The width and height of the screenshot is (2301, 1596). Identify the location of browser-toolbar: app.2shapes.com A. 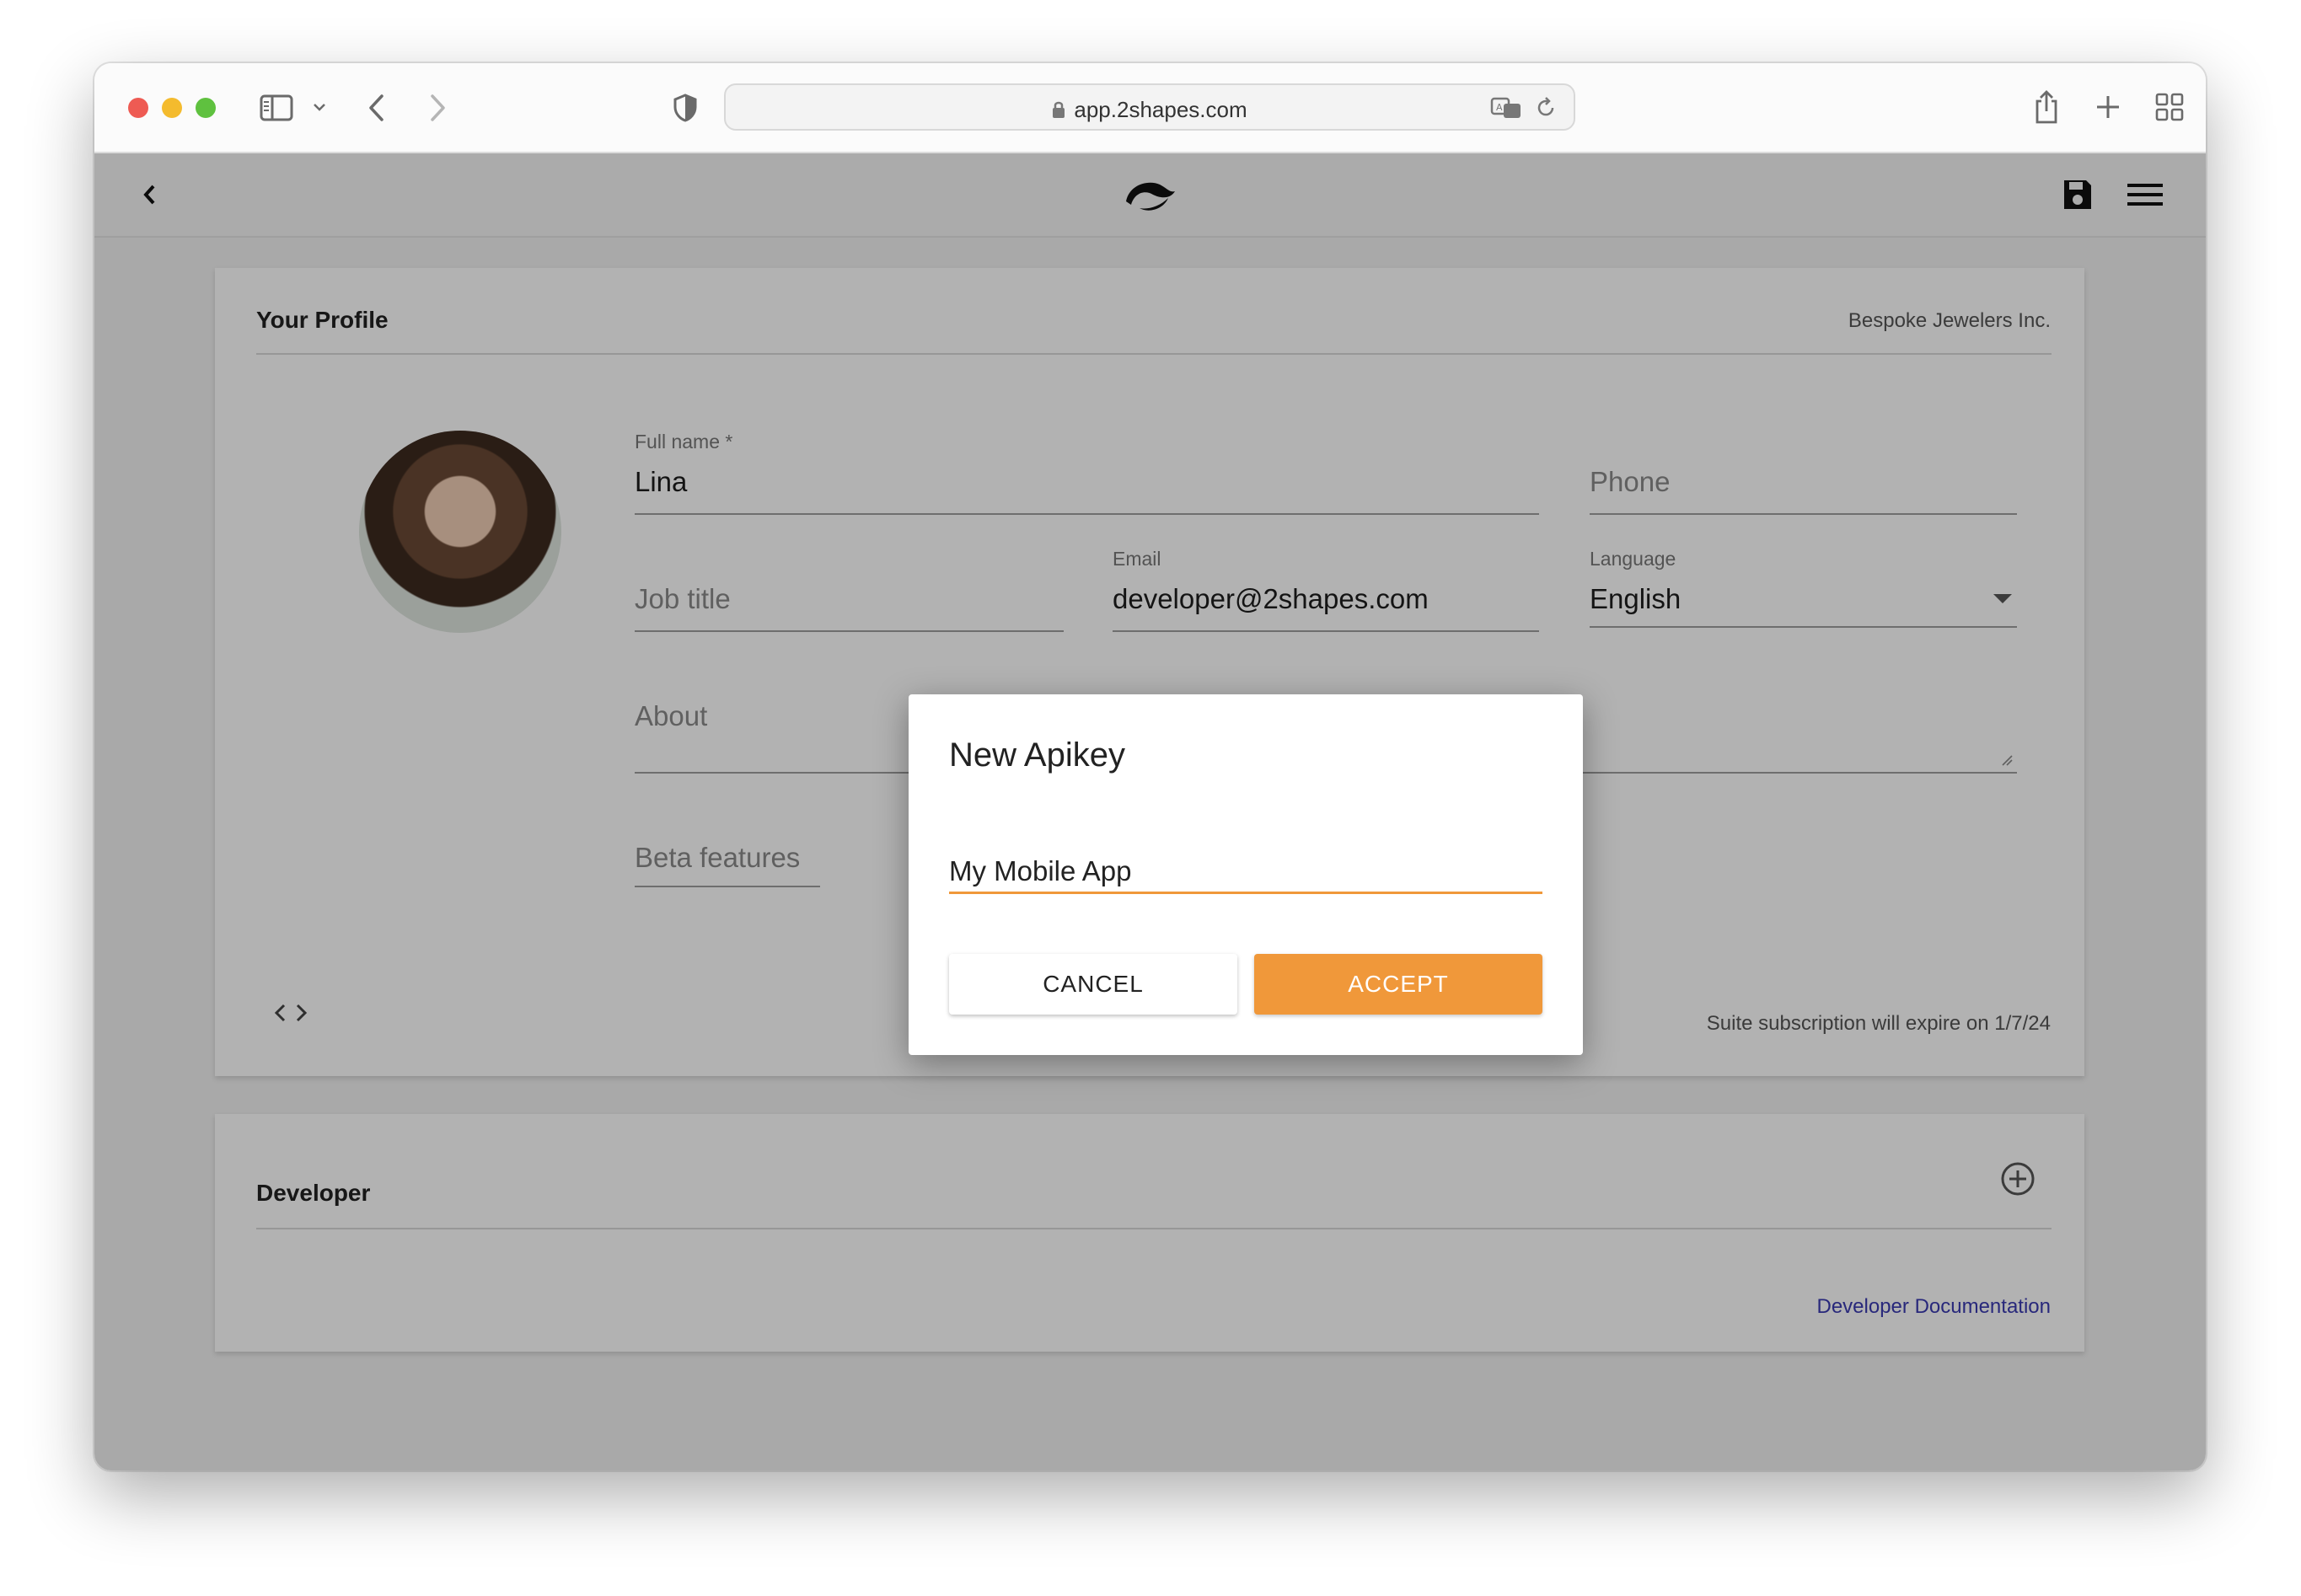
(1150, 108).